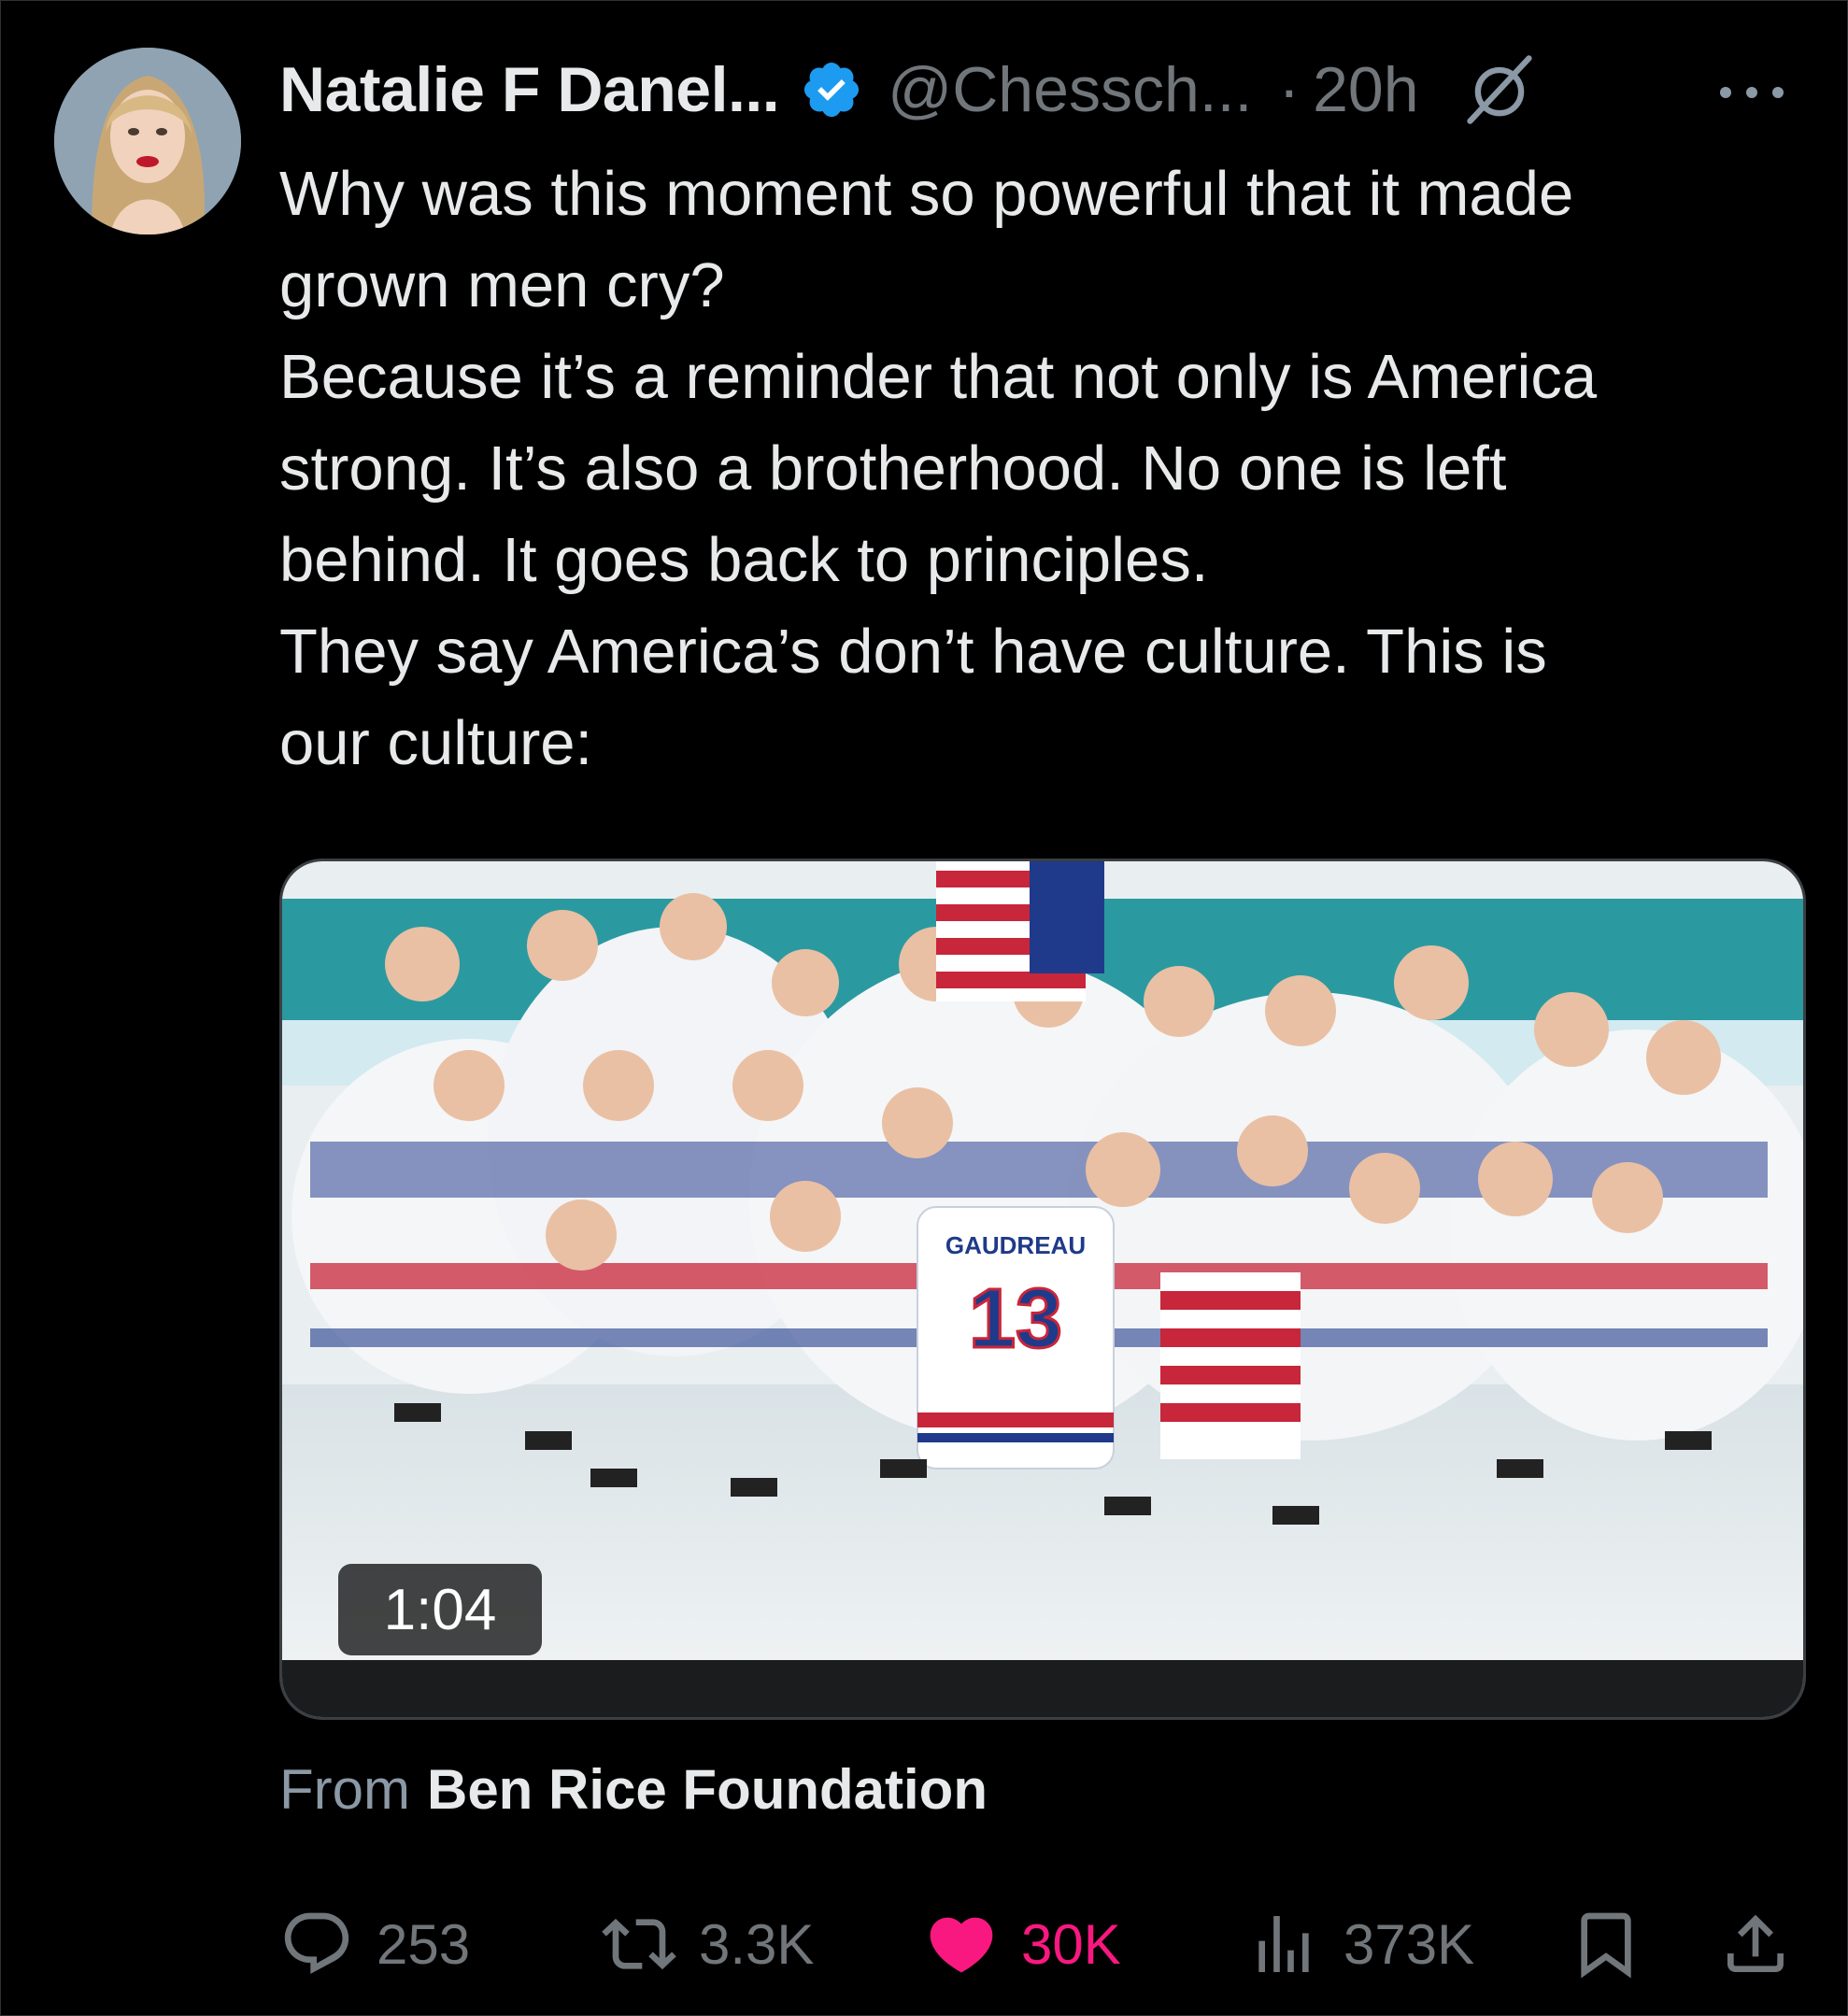 The height and width of the screenshot is (2016, 1848). Describe the element at coordinates (757, 1944) in the screenshot. I see `repost-count: 3.3K` at that location.